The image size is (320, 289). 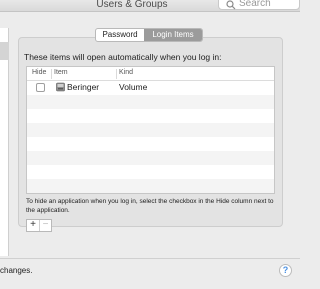 What do you see at coordinates (45, 225) in the screenshot?
I see `remove-login-item-button: −` at bounding box center [45, 225].